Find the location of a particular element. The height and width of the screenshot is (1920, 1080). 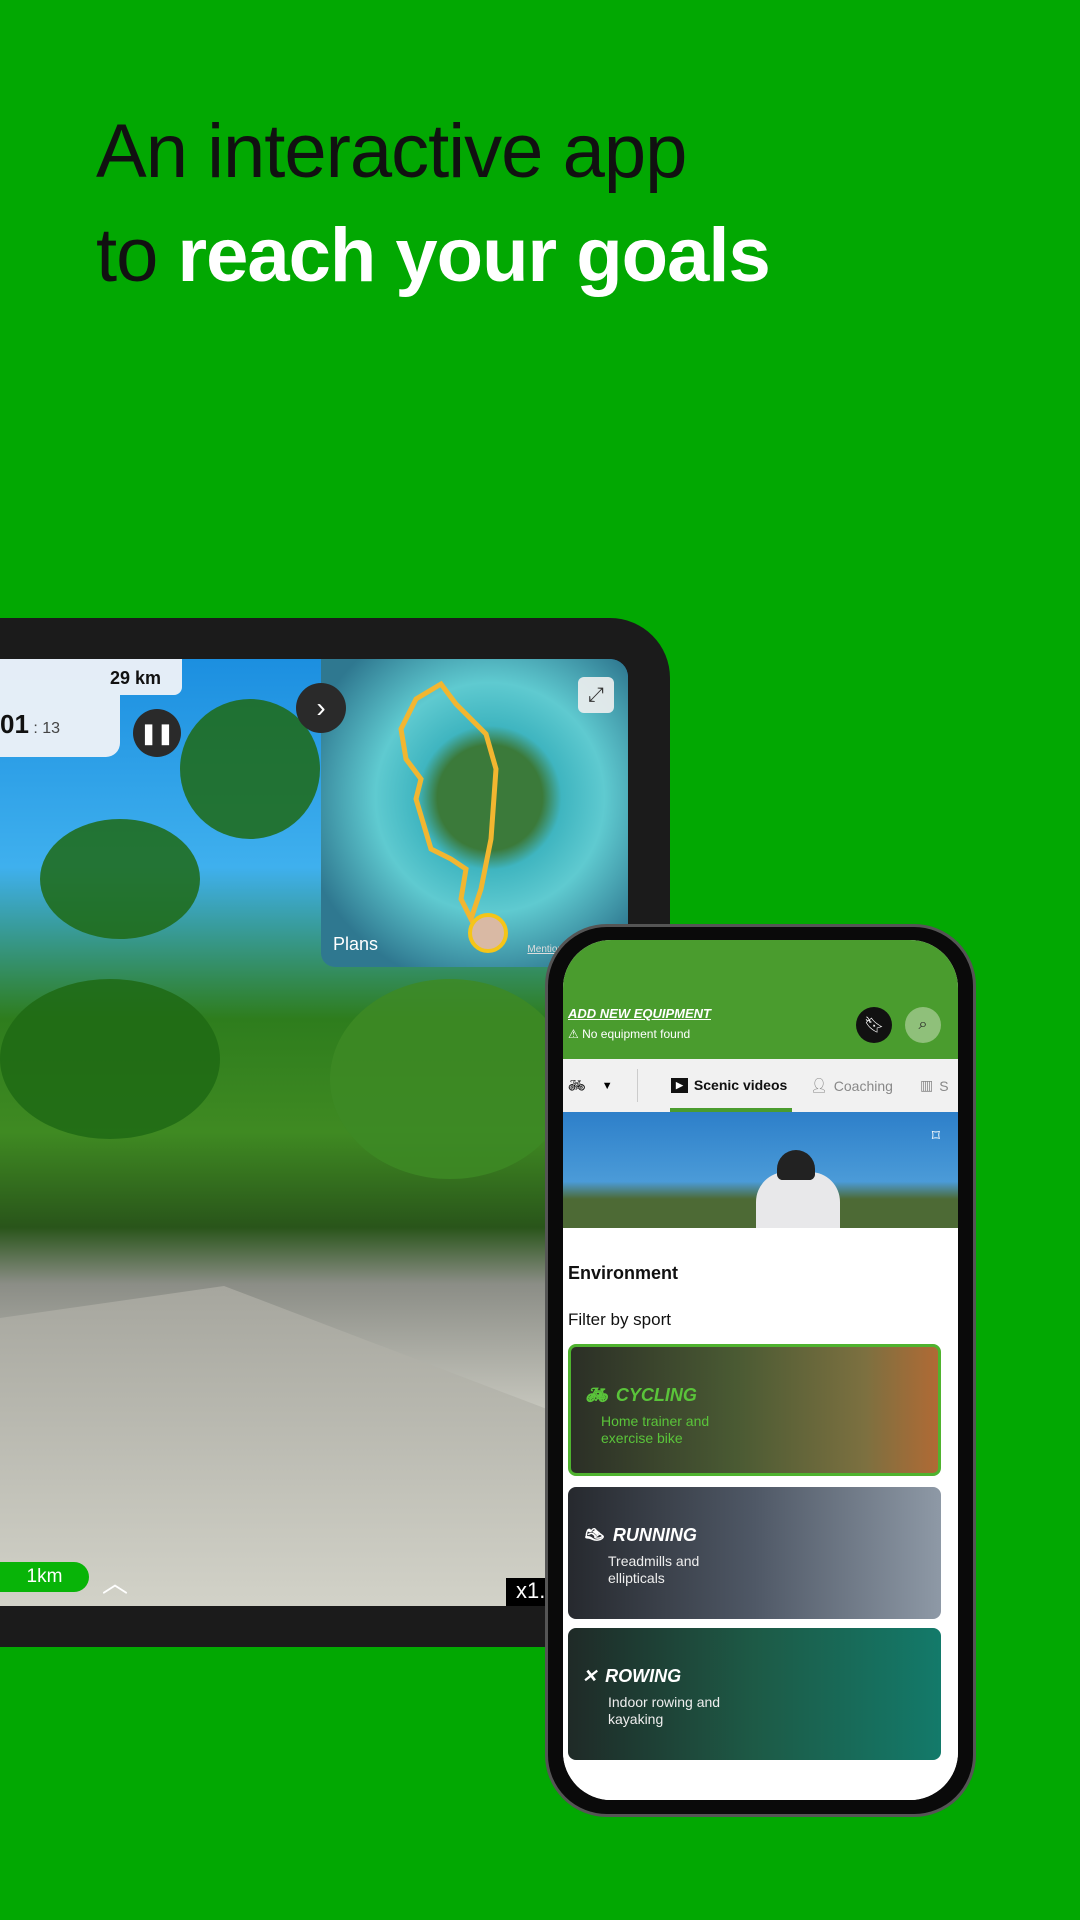

tab-bar: 🚲︎ ▼ ▶ Scenic videos 👤︎ Coaching ▥ S is located at coordinates (760, 1085).